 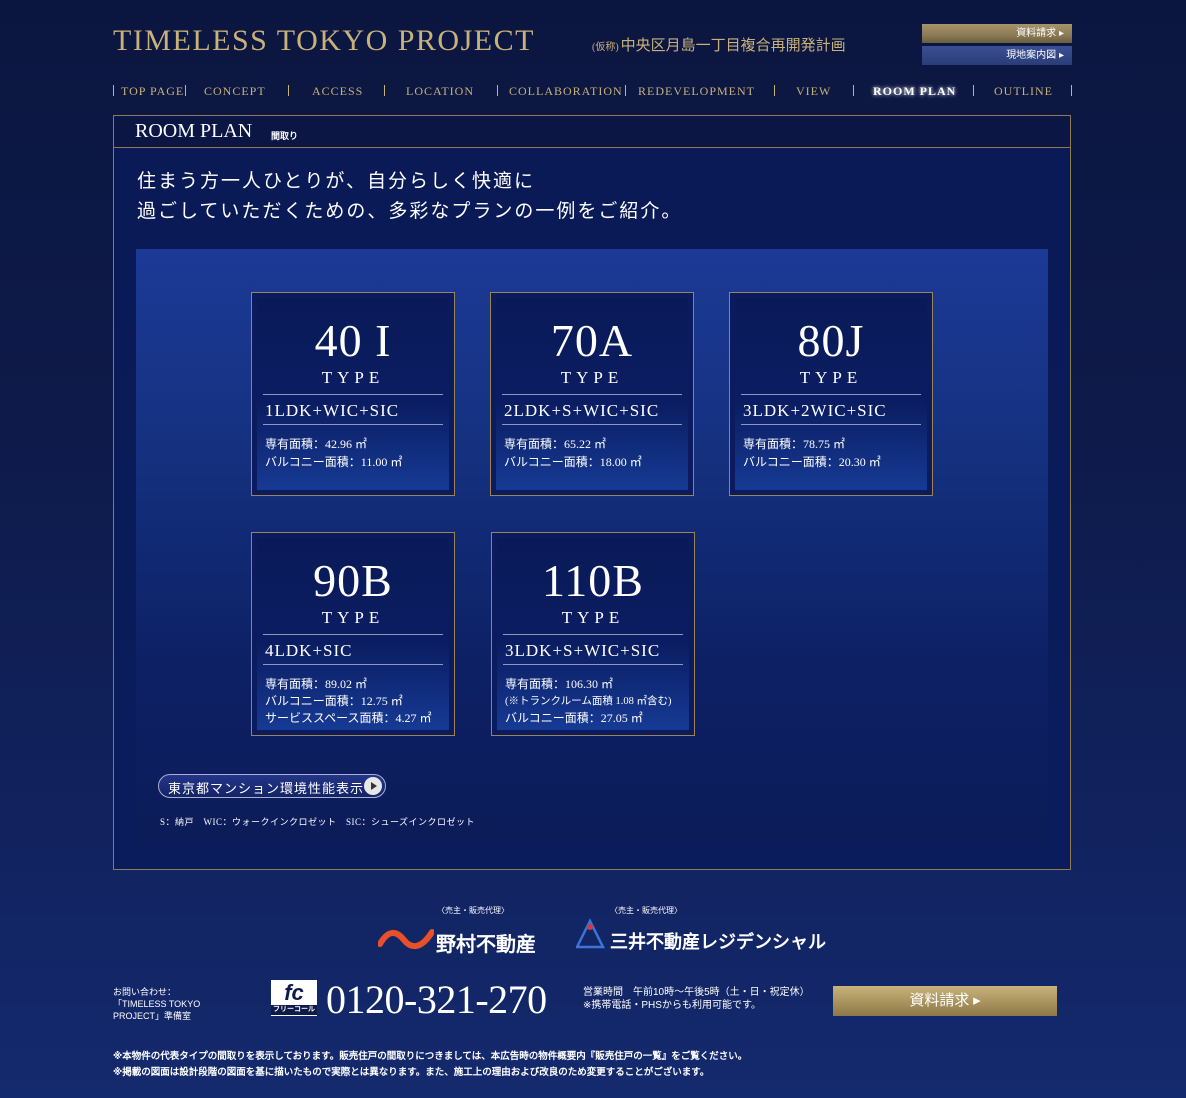 What do you see at coordinates (235, 91) in the screenshot?
I see `nav-concept: CONCEPT` at bounding box center [235, 91].